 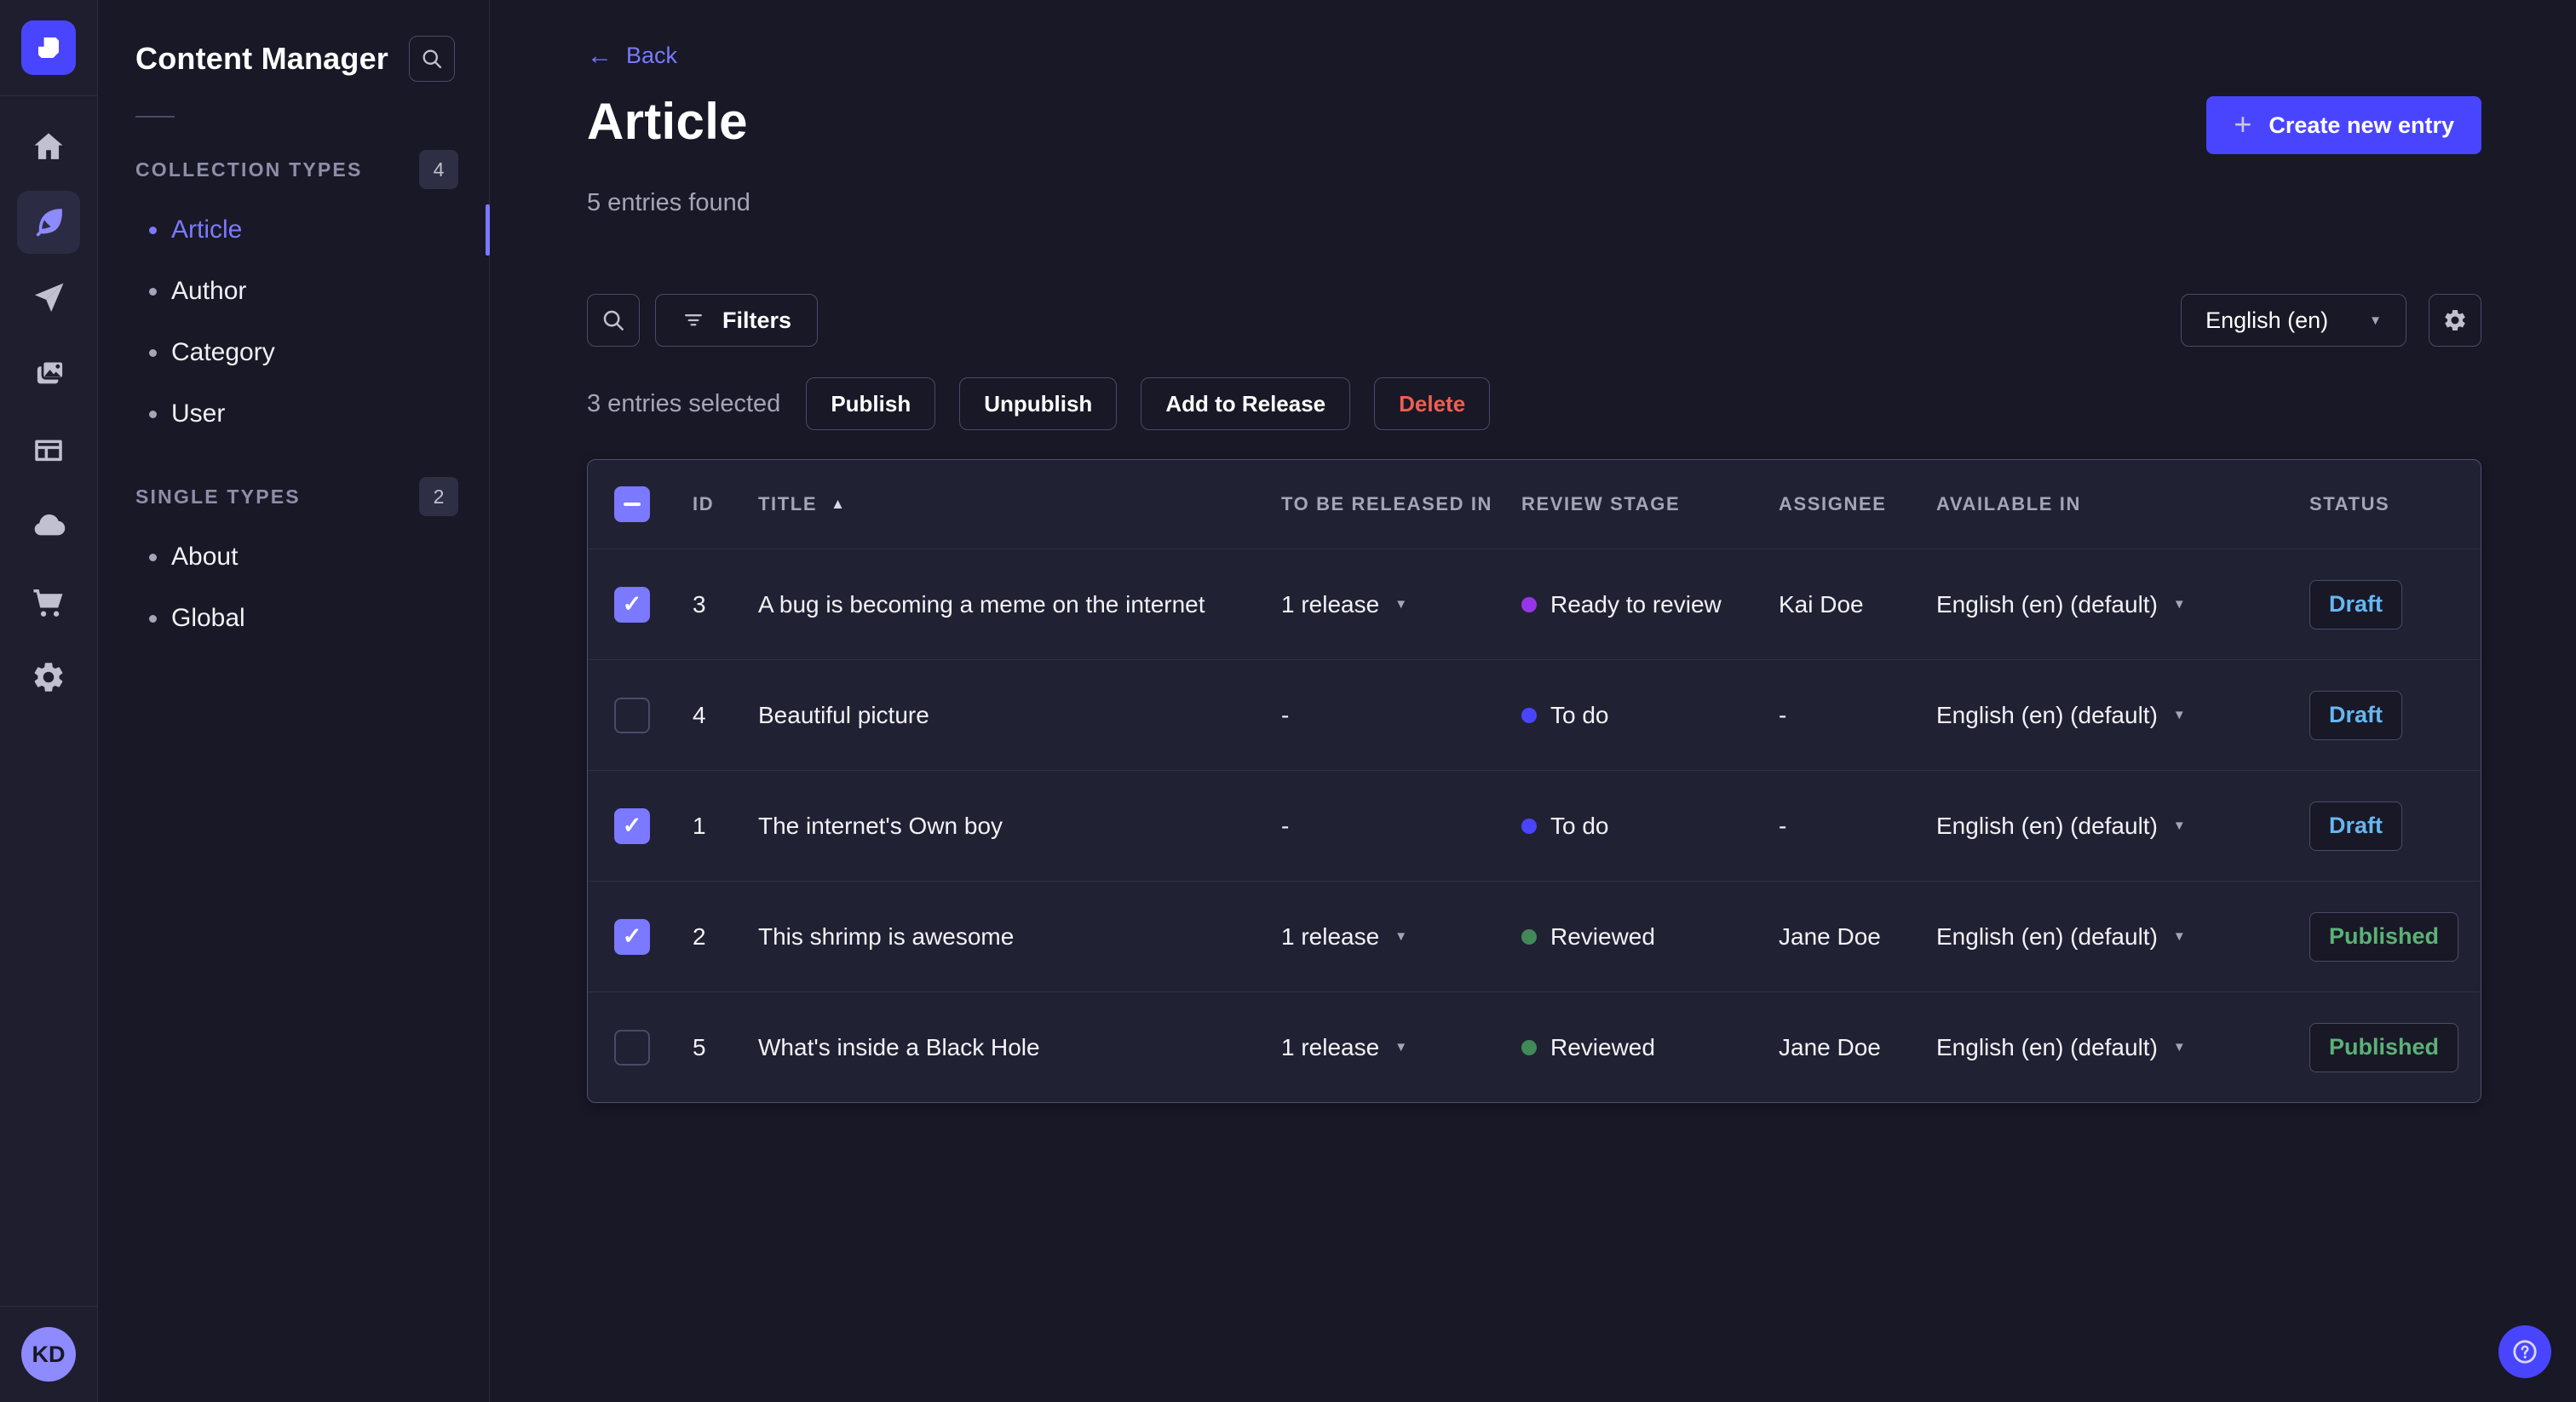 What do you see at coordinates (1246, 404) in the screenshot?
I see `add-to-release-button: Add to Release` at bounding box center [1246, 404].